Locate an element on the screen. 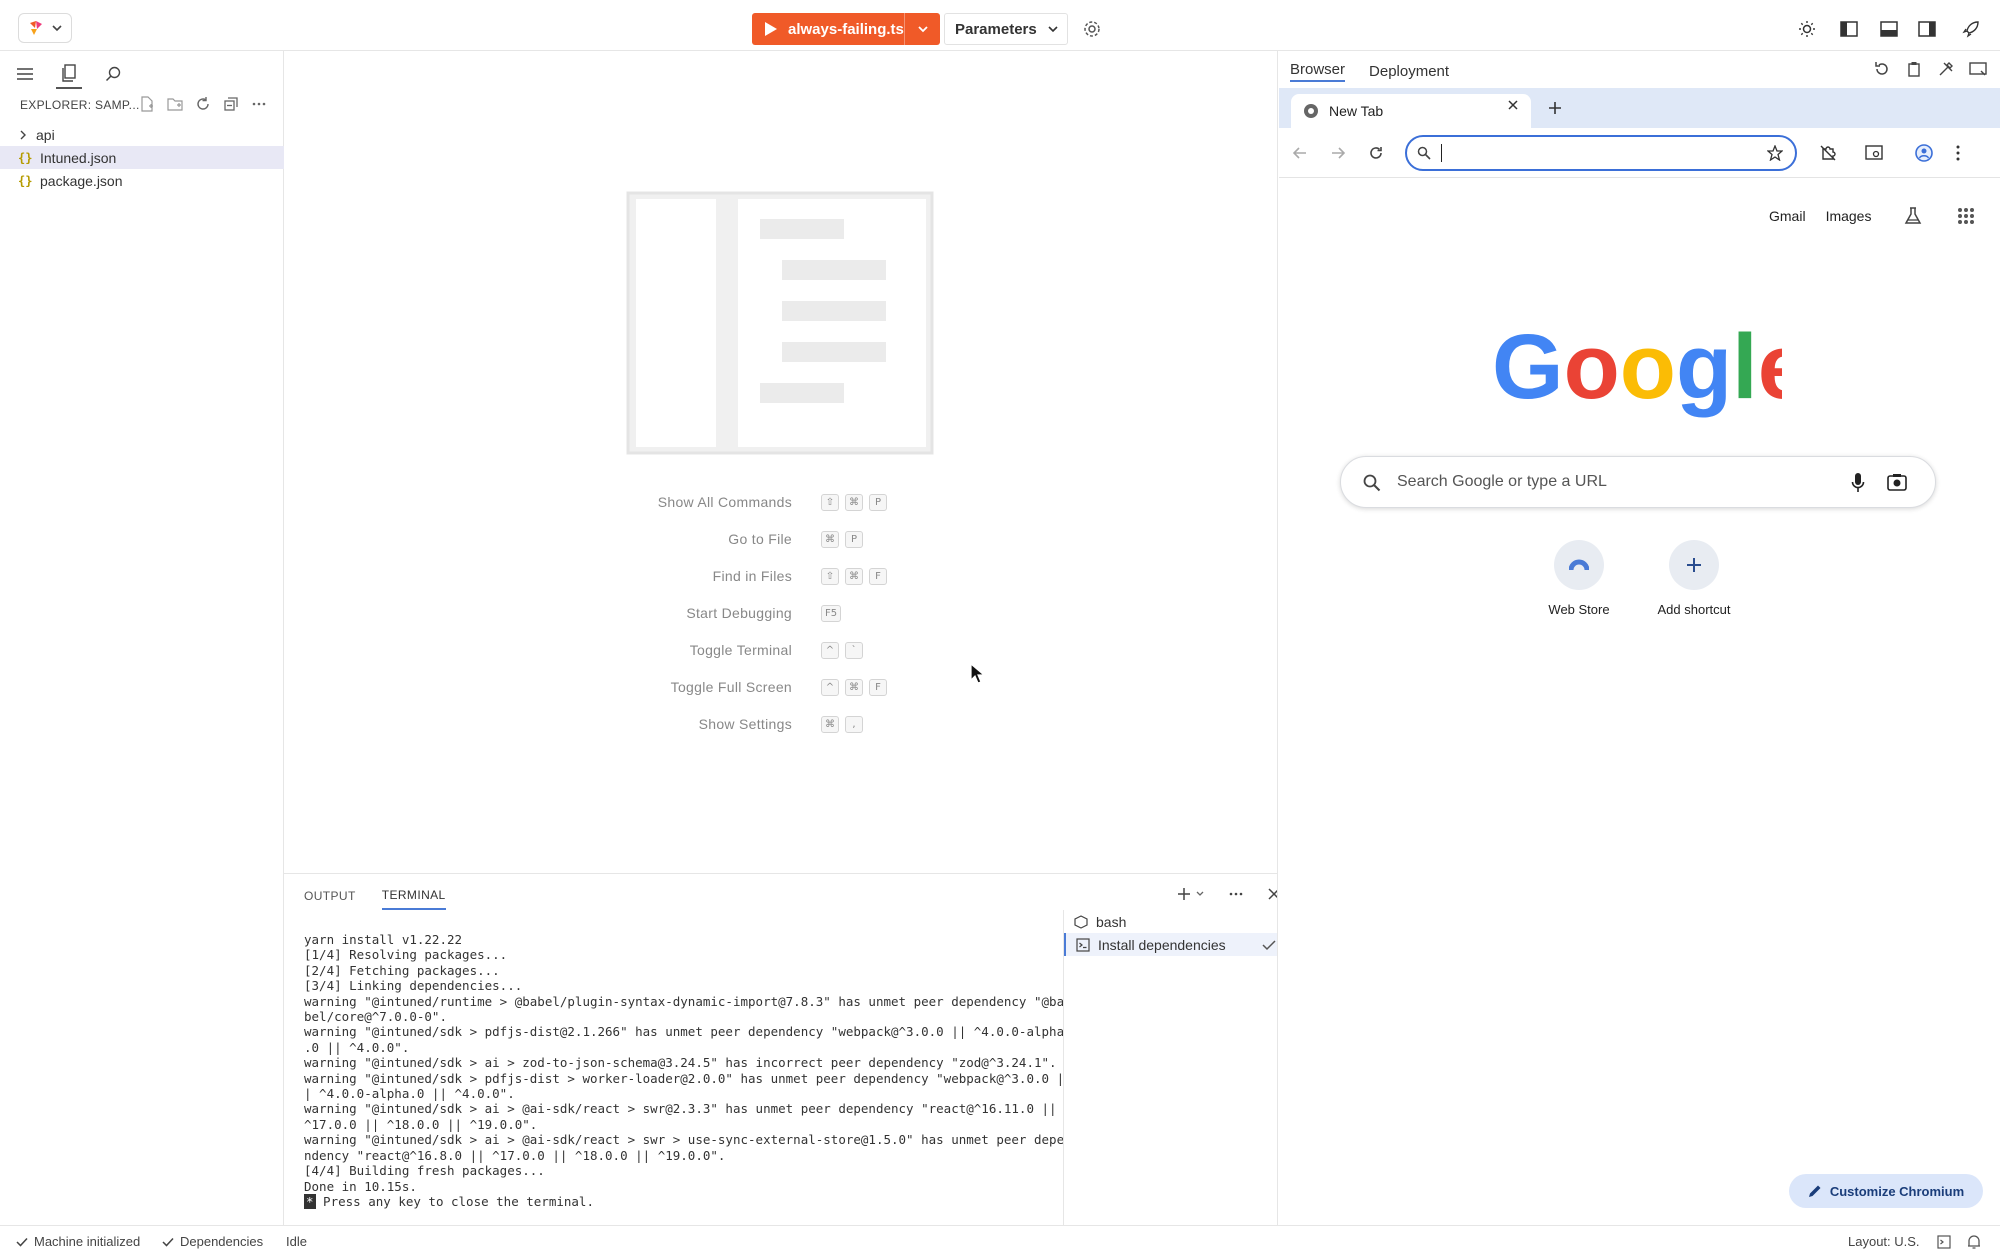 The width and height of the screenshot is (2000, 1258). run-button: always-failing.ts is located at coordinates (846, 29).